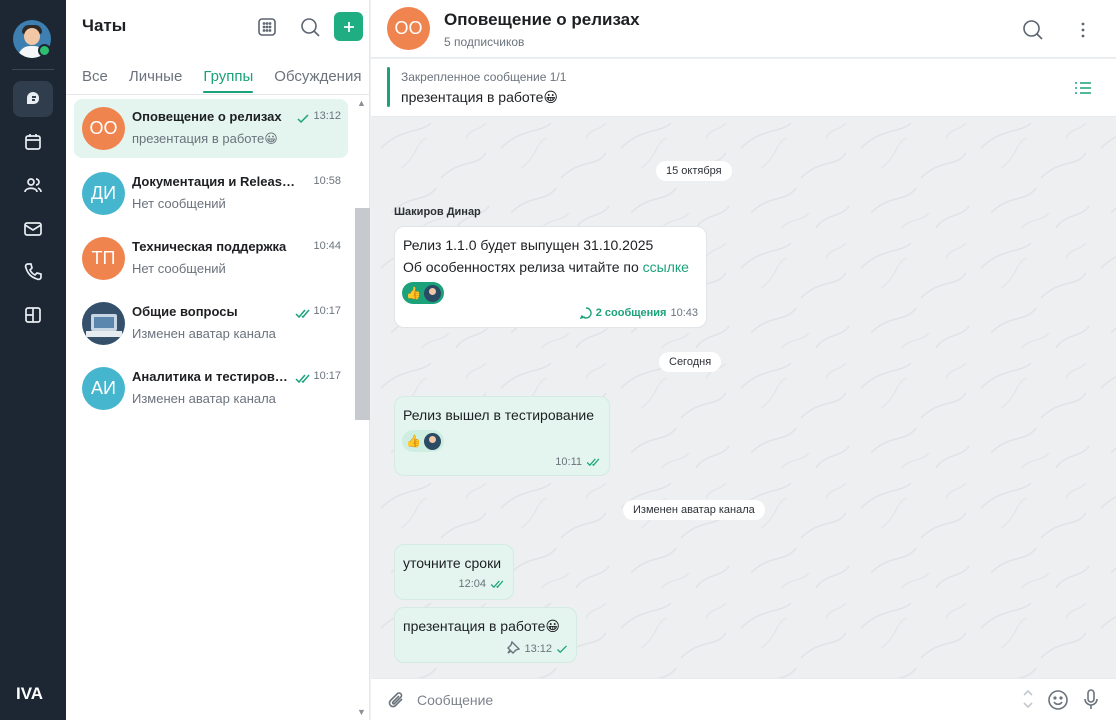  Describe the element at coordinates (103, 323) in the screenshot. I see `chat-avatar-photo` at that location.